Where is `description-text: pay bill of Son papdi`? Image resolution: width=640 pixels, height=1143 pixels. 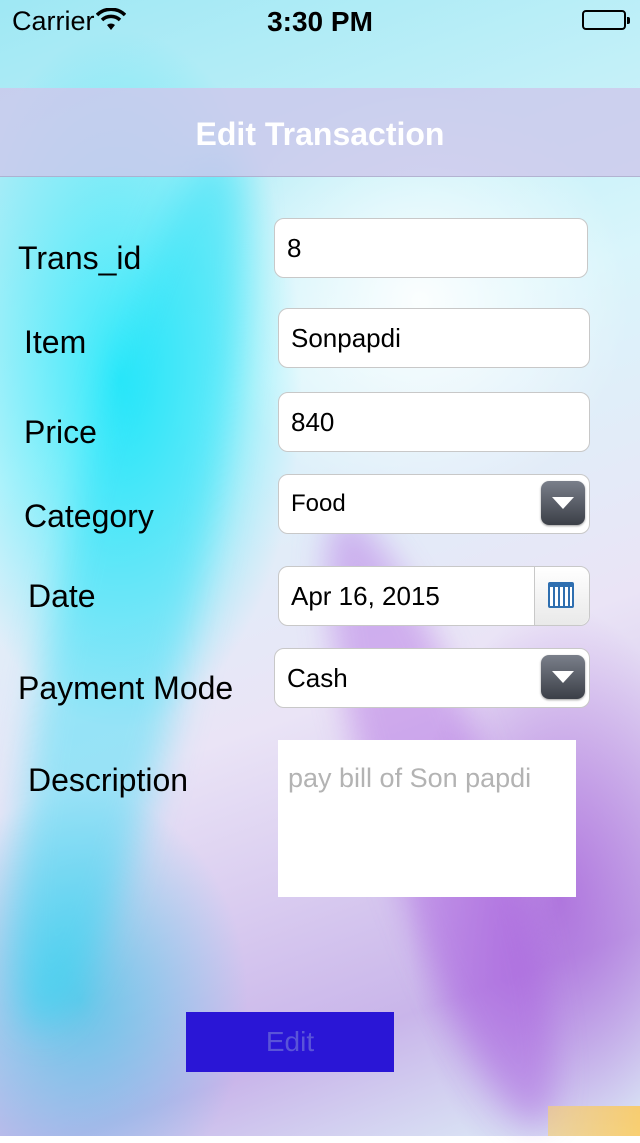
description-text: pay bill of Son papdi is located at coordinates (410, 778).